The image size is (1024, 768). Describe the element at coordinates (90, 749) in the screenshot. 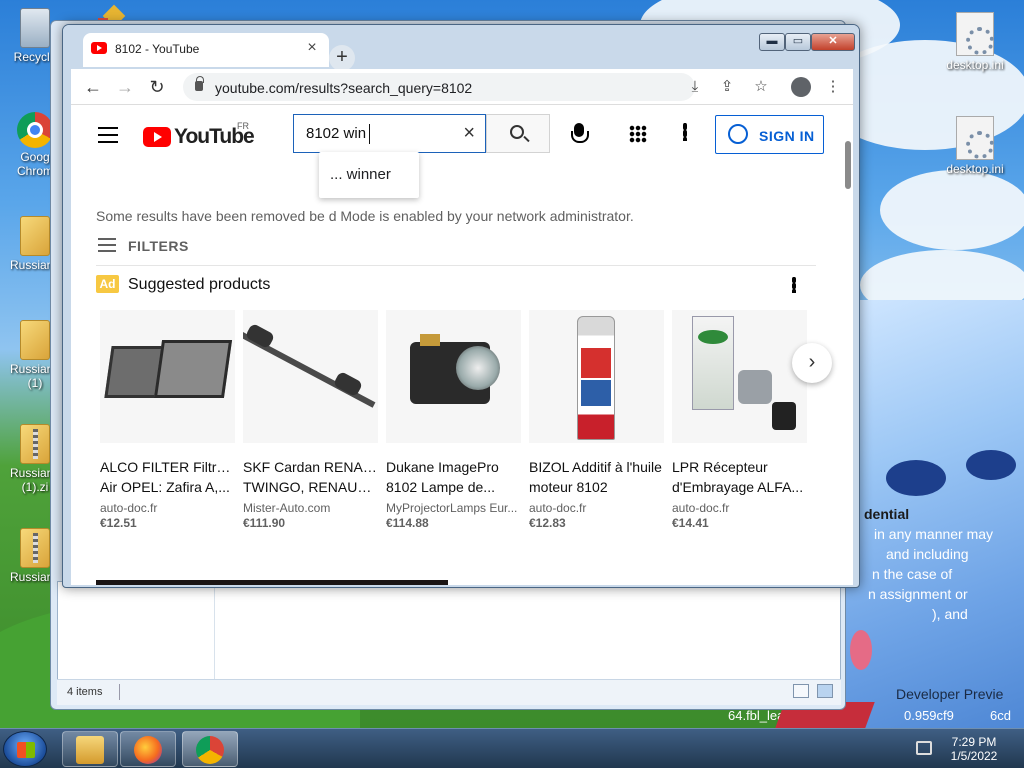

I see `taskbar-explorer-button` at that location.